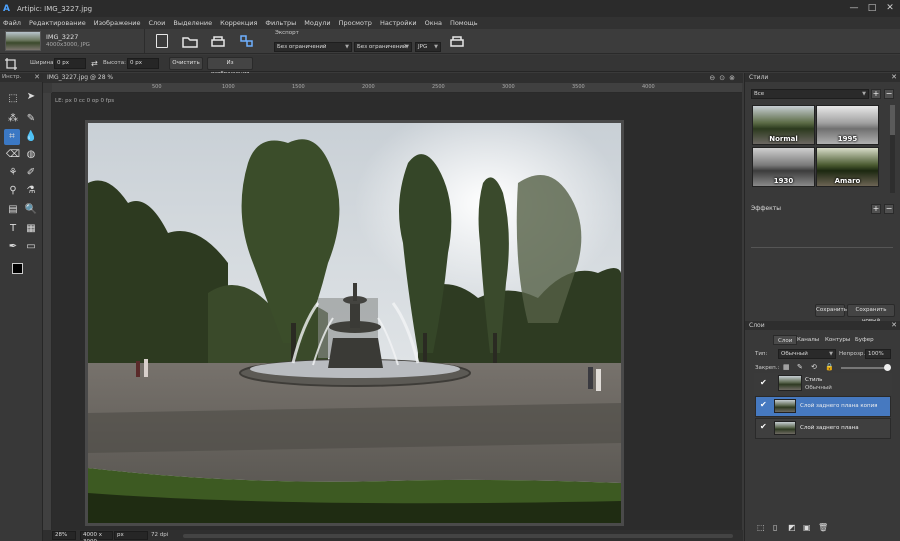  What do you see at coordinates (280, 23) in the screenshot?
I see `menu-filters: Фильтры` at bounding box center [280, 23].